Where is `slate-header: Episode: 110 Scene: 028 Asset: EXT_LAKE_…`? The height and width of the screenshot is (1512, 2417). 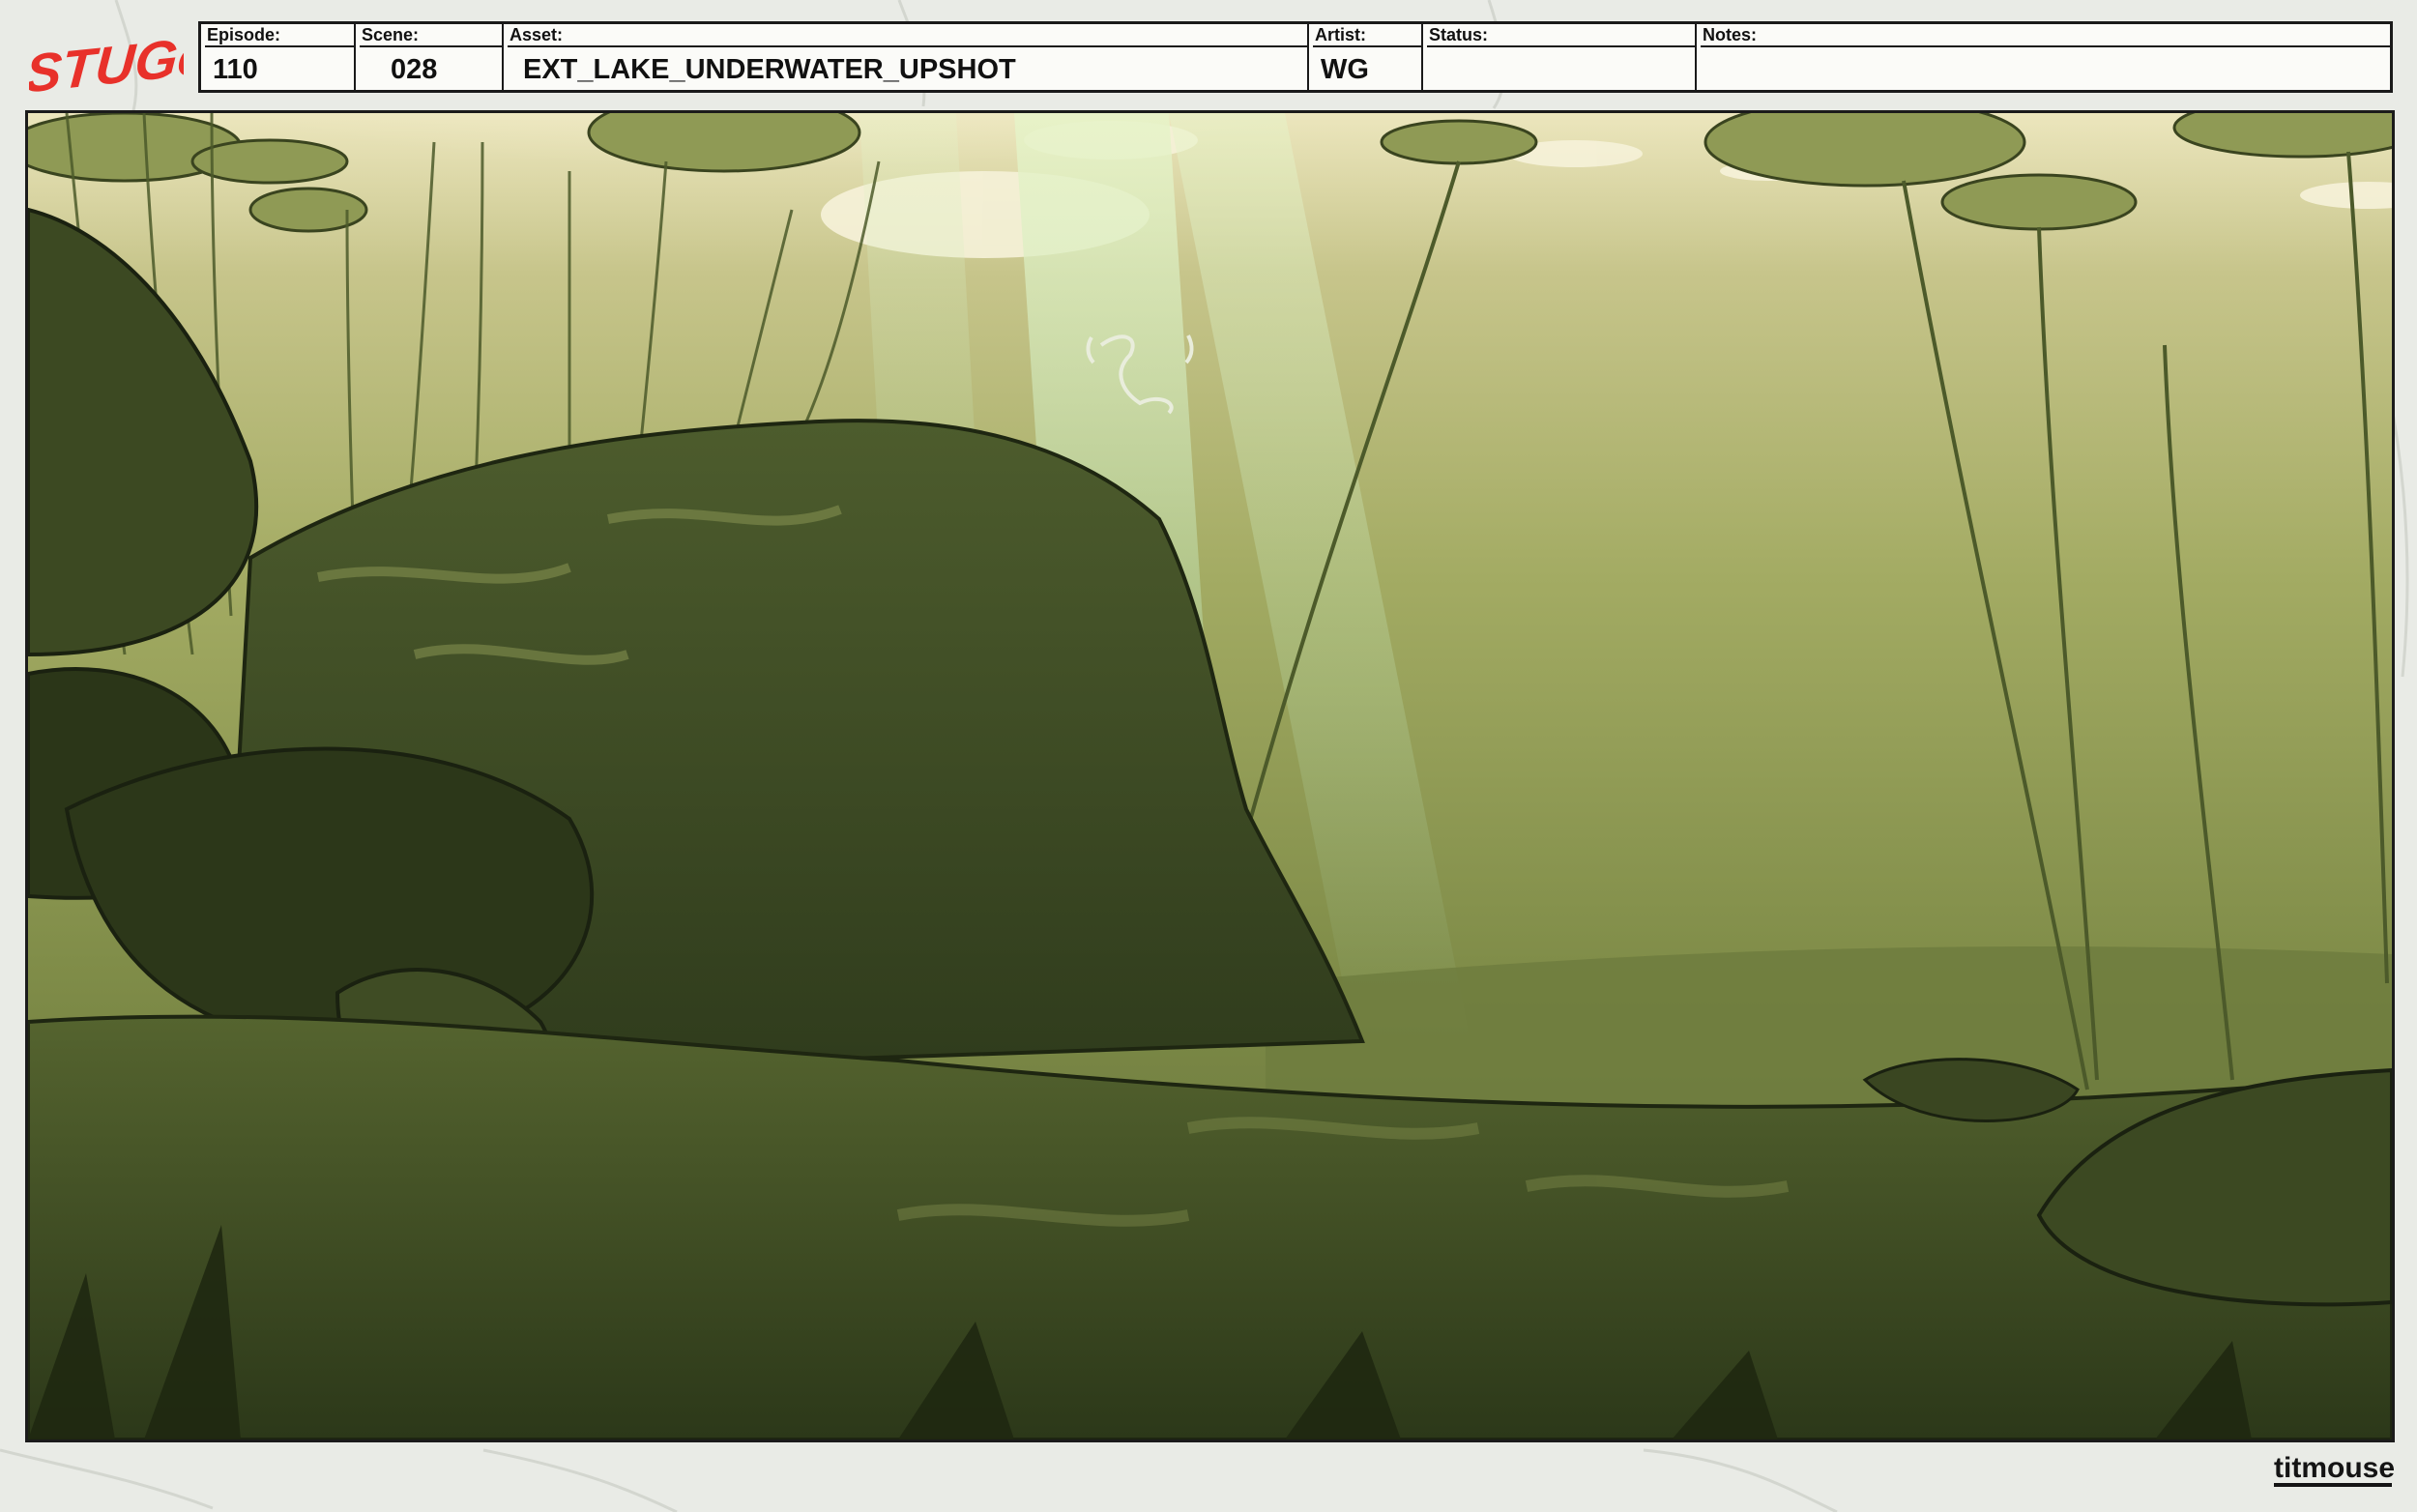
slate-header: Episode: 110 Scene: 028 Asset: EXT_LAKE_… is located at coordinates (1295, 57).